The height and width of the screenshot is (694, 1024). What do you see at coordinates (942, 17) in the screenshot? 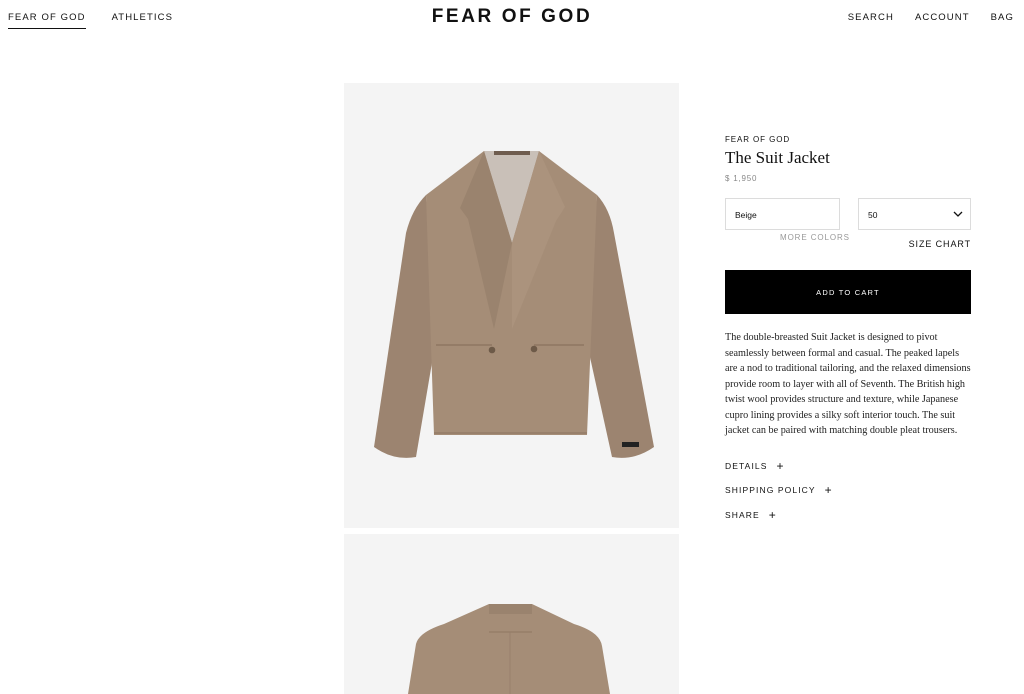
I see `nav-link-account: ACCOUNT` at bounding box center [942, 17].